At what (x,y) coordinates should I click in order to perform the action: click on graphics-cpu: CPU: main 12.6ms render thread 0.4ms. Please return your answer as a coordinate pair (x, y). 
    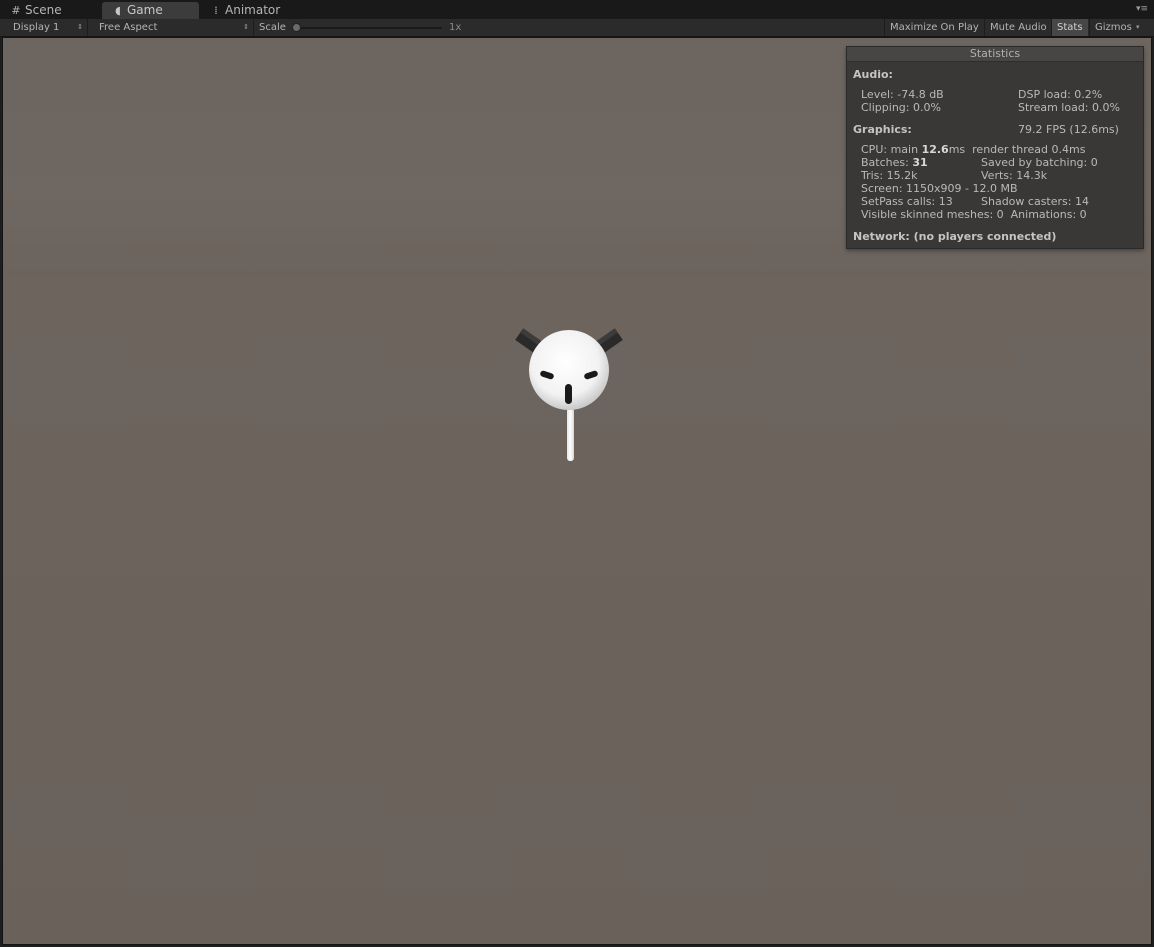
    Looking at the image, I should click on (973, 149).